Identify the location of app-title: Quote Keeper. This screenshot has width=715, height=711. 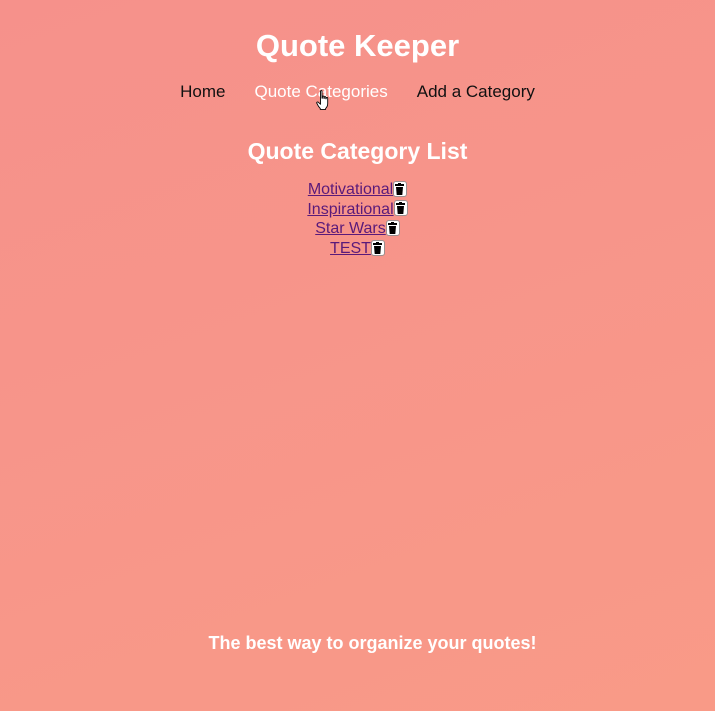
(357, 45).